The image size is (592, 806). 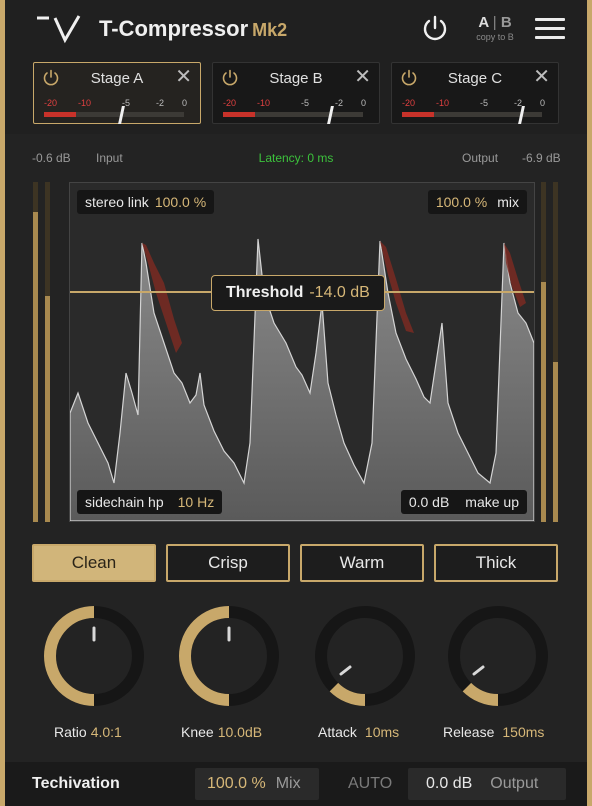 I want to click on stage-a-gr-meter, so click(x=114, y=114).